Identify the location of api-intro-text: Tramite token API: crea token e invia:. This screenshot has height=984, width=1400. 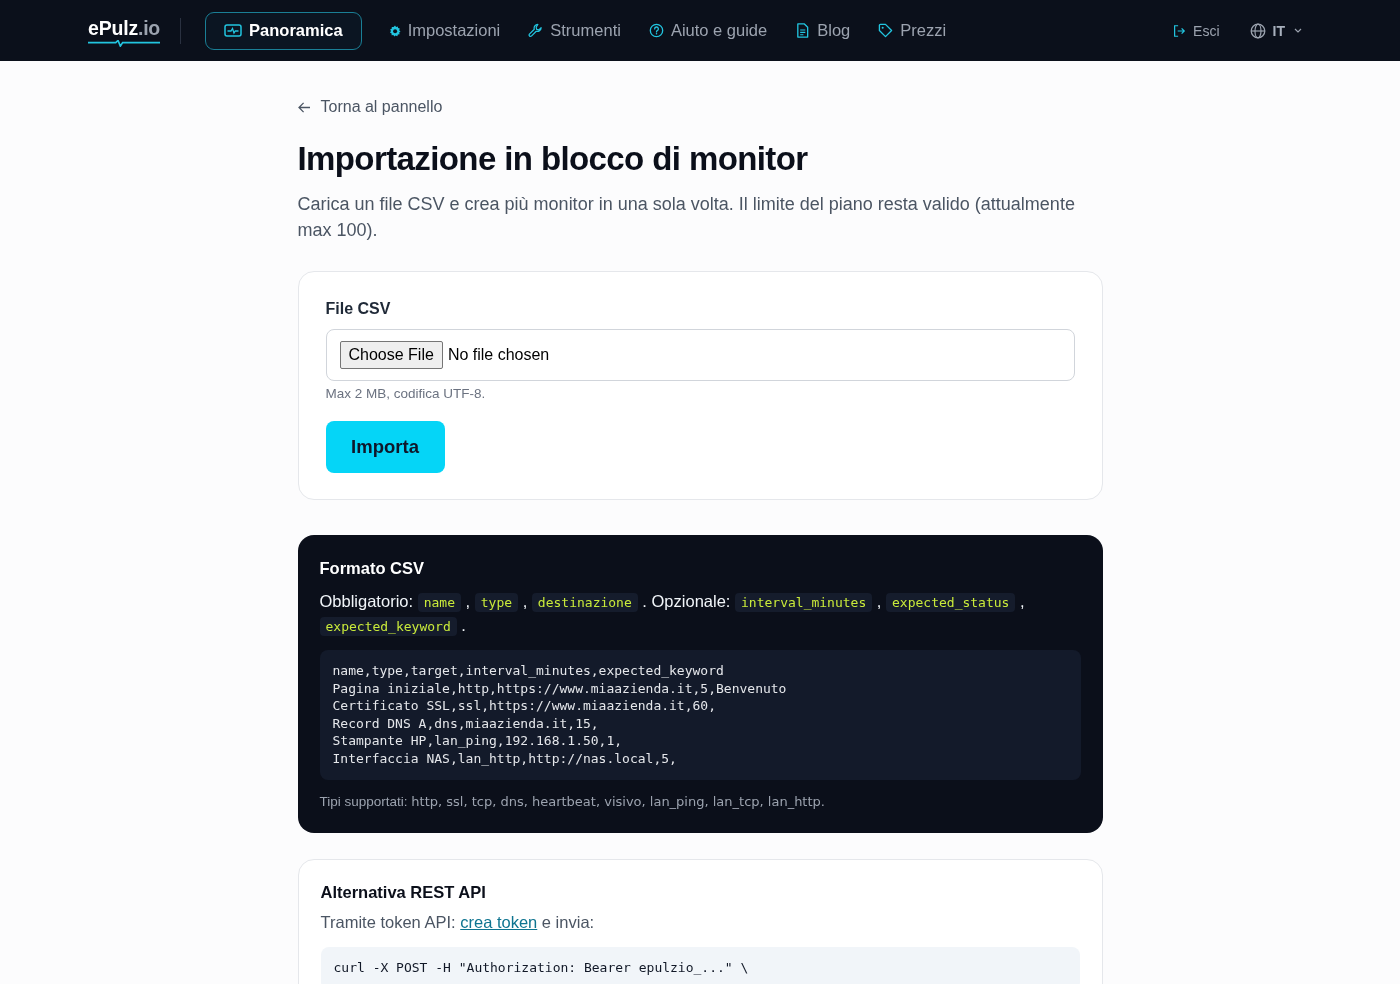
(458, 922).